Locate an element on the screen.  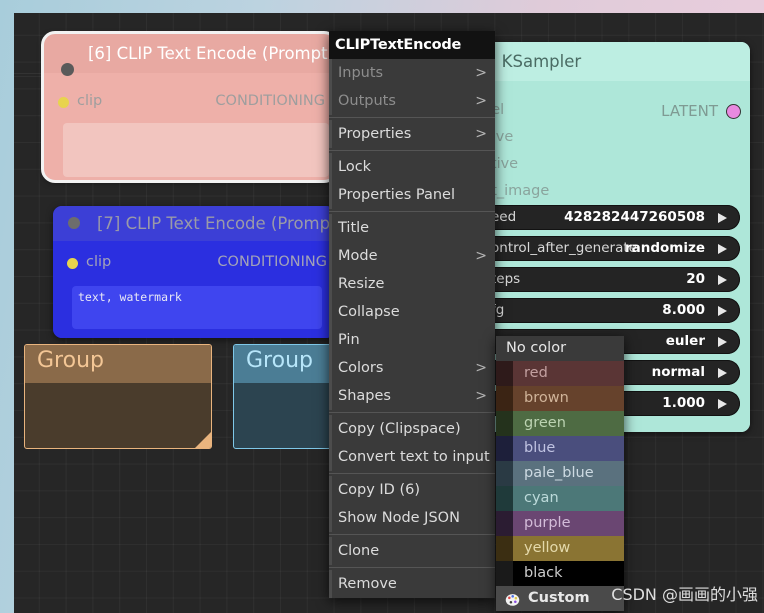
menu-item-clone: Clone is located at coordinates (412, 551).